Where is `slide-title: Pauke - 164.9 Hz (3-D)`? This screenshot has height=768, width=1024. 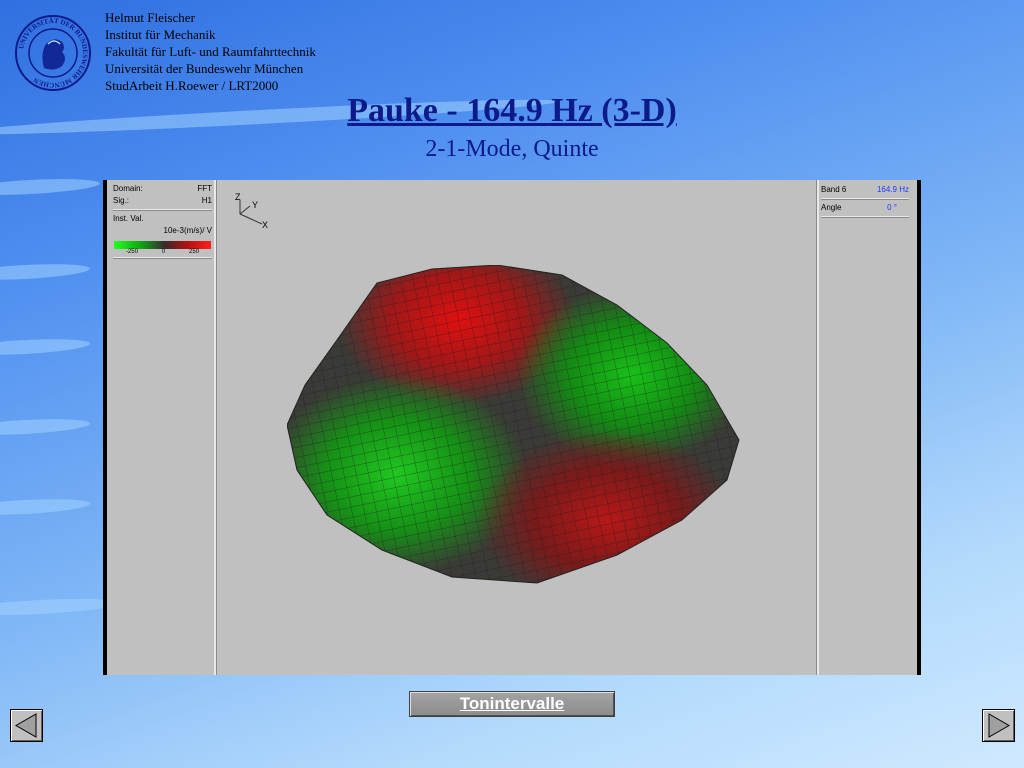 slide-title: Pauke - 164.9 Hz (3-D) is located at coordinates (512, 111).